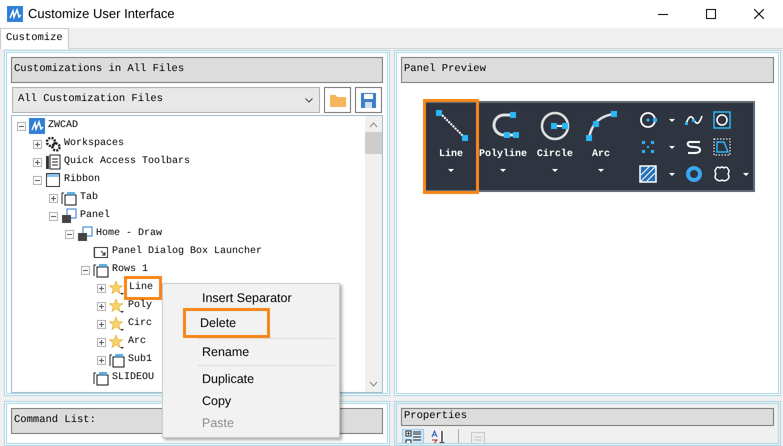 The image size is (783, 446). I want to click on curve-s-icon, so click(693, 147).